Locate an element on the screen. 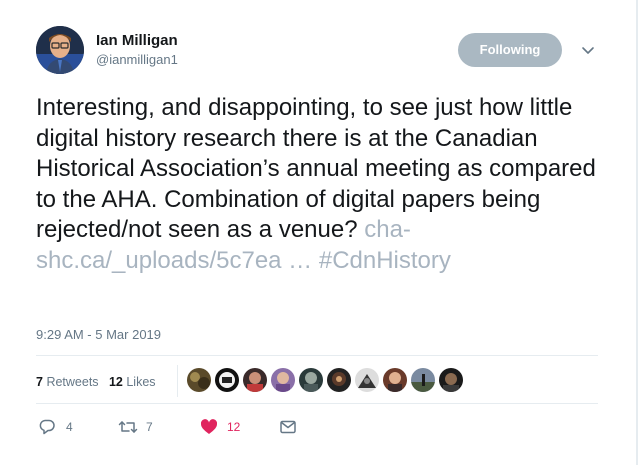 This screenshot has height=465, width=638. tweet-timestamp: 9:29 AM - 5 Mar 2019 is located at coordinates (98, 335).